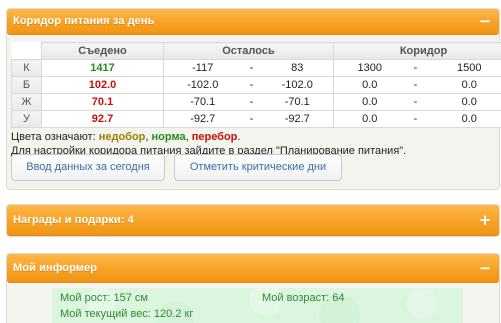  I want to click on row-label: Б, so click(26, 85).